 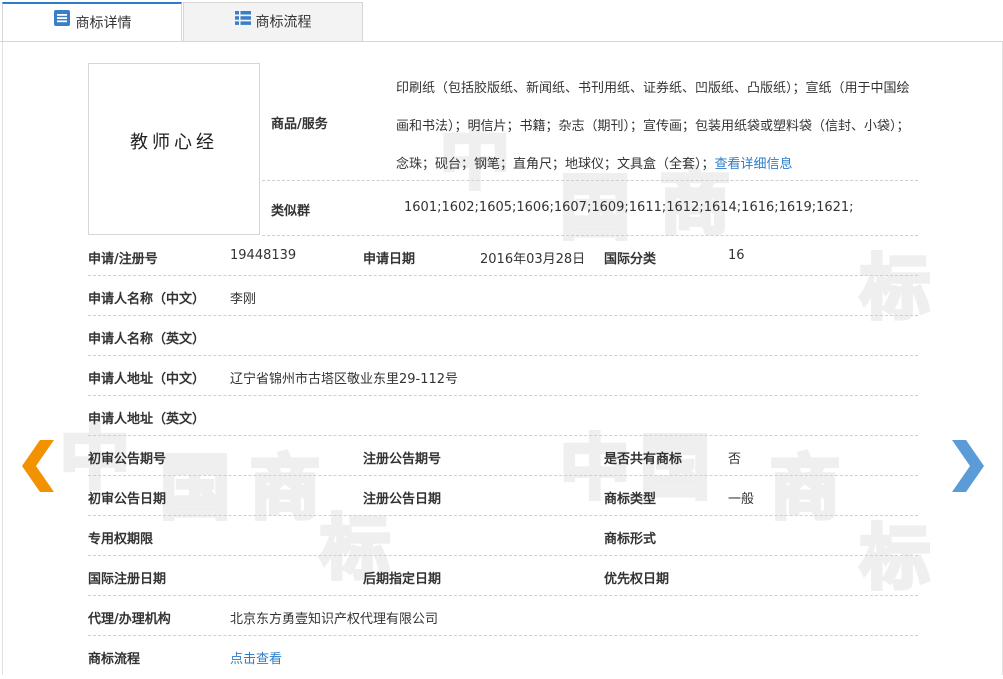 What do you see at coordinates (736, 255) in the screenshot?
I see `intl-class-value: 16` at bounding box center [736, 255].